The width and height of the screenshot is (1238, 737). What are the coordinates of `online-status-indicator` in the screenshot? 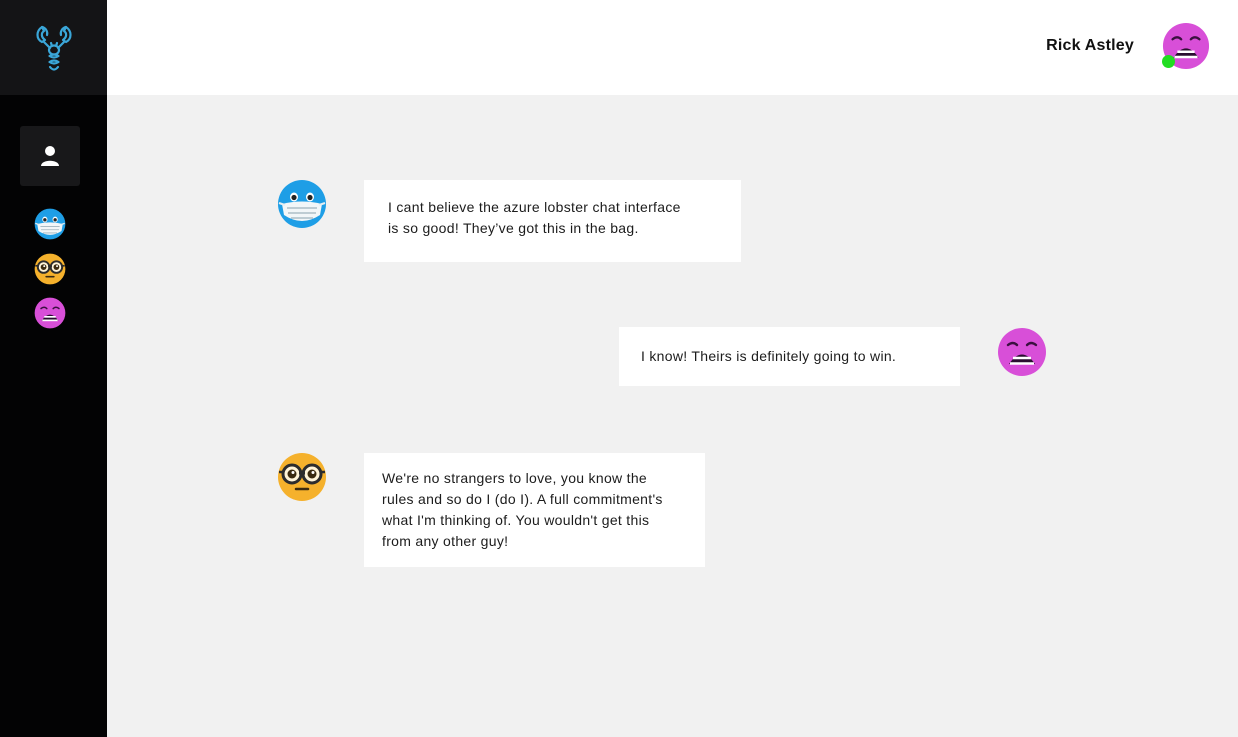 It's located at (1168, 61).